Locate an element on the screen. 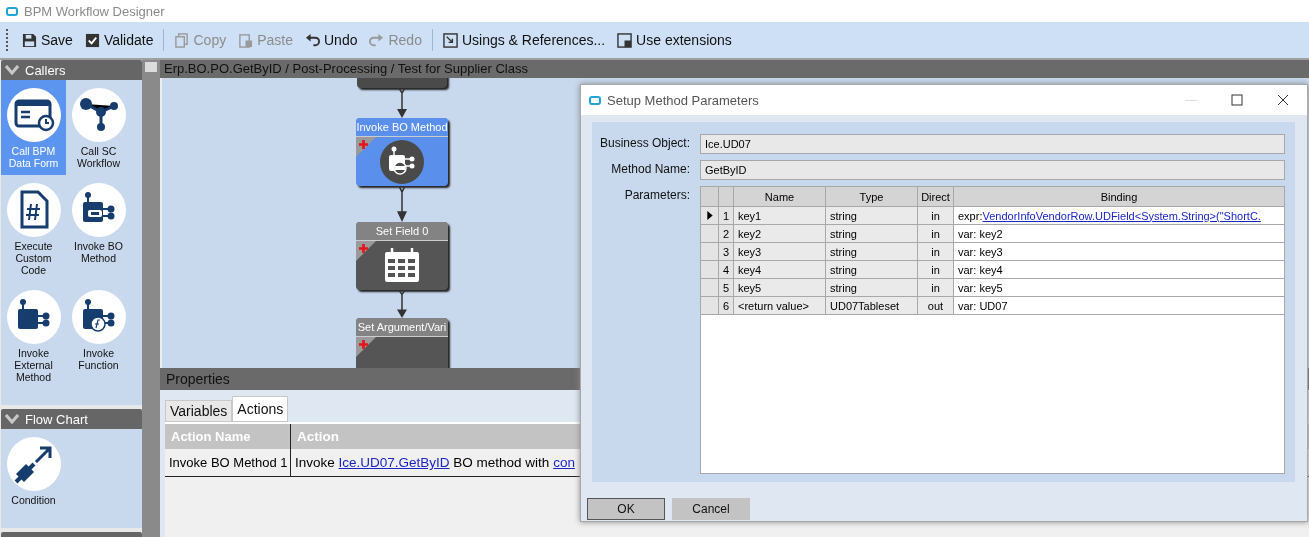 The image size is (1309, 537). row-number: 1 is located at coordinates (726, 215).